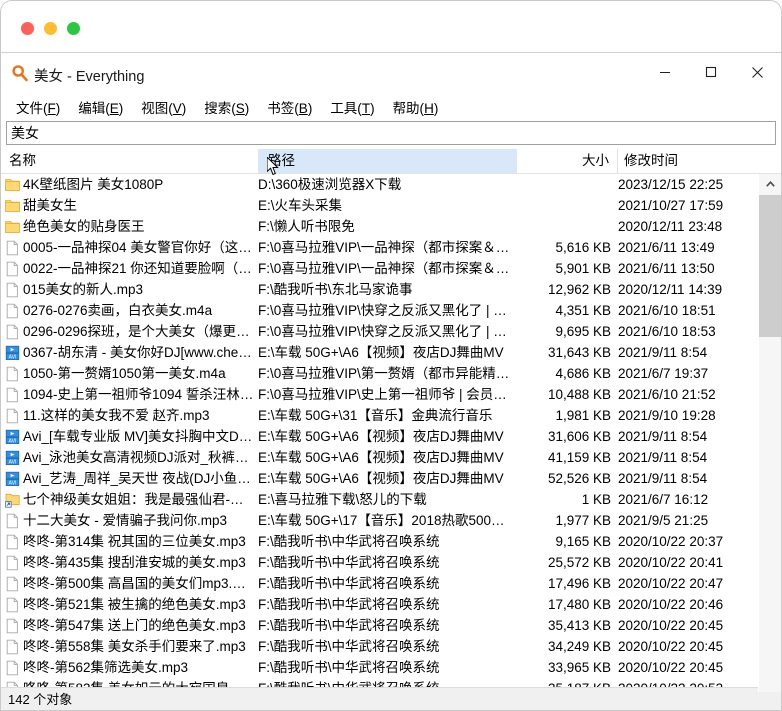 The width and height of the screenshot is (782, 711). I want to click on column-header-size: 大小, so click(566, 161).